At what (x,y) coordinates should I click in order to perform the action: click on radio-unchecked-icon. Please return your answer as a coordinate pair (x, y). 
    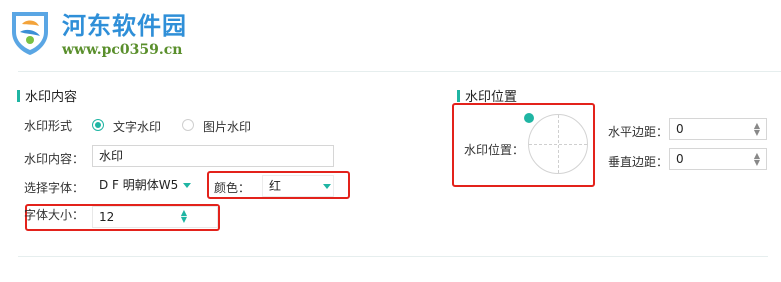
    Looking at the image, I should click on (188, 125).